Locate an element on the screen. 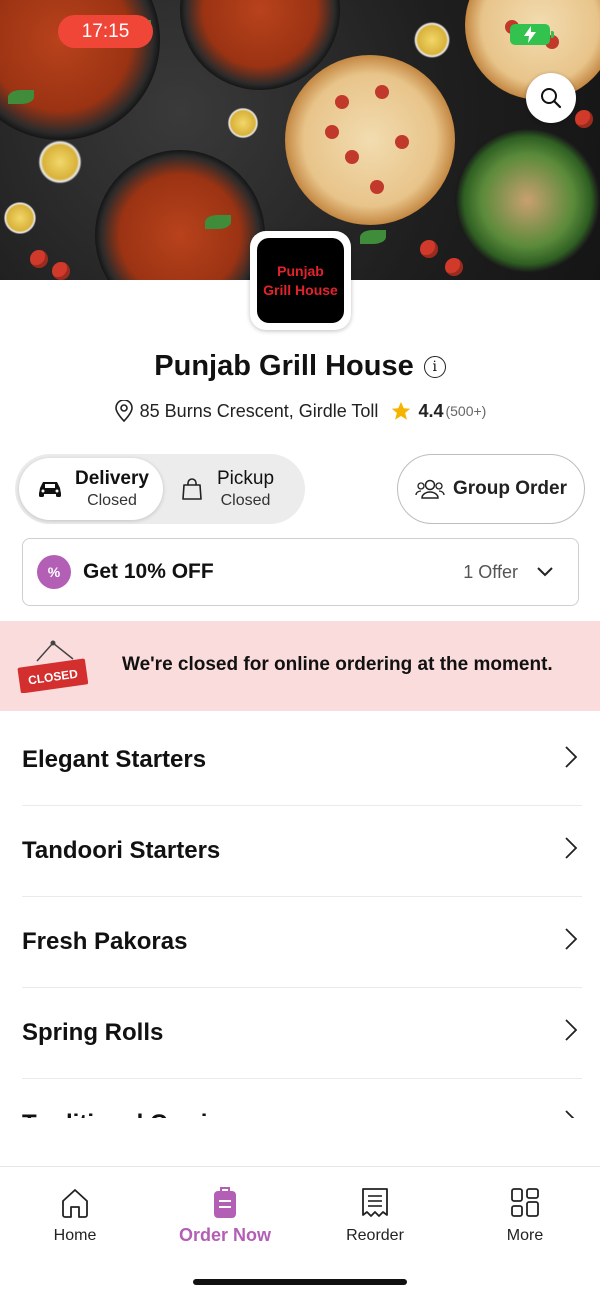 The width and height of the screenshot is (600, 1298). nav-reorder: Reorder is located at coordinates (375, 1216).